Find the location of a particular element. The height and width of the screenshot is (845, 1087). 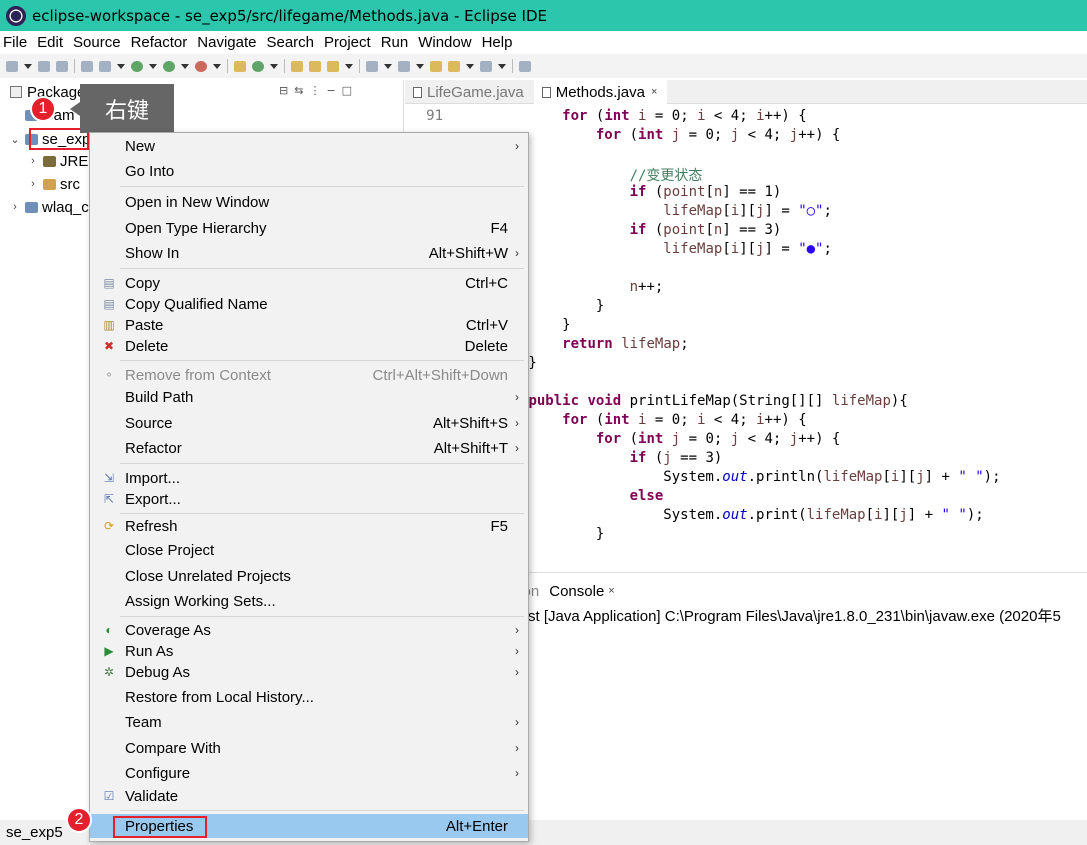

menu-edit: Edit is located at coordinates (50, 42).